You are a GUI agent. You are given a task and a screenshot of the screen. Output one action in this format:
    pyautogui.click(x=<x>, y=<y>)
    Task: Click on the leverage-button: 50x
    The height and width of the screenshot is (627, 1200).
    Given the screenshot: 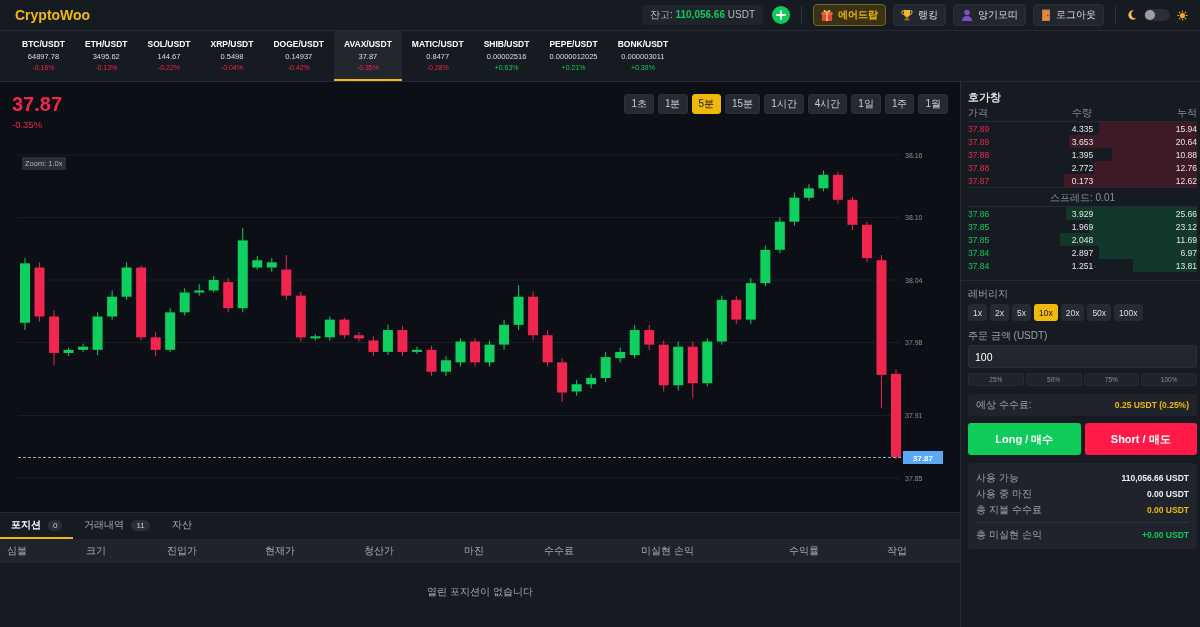 What is the action you would take?
    pyautogui.click(x=1099, y=312)
    